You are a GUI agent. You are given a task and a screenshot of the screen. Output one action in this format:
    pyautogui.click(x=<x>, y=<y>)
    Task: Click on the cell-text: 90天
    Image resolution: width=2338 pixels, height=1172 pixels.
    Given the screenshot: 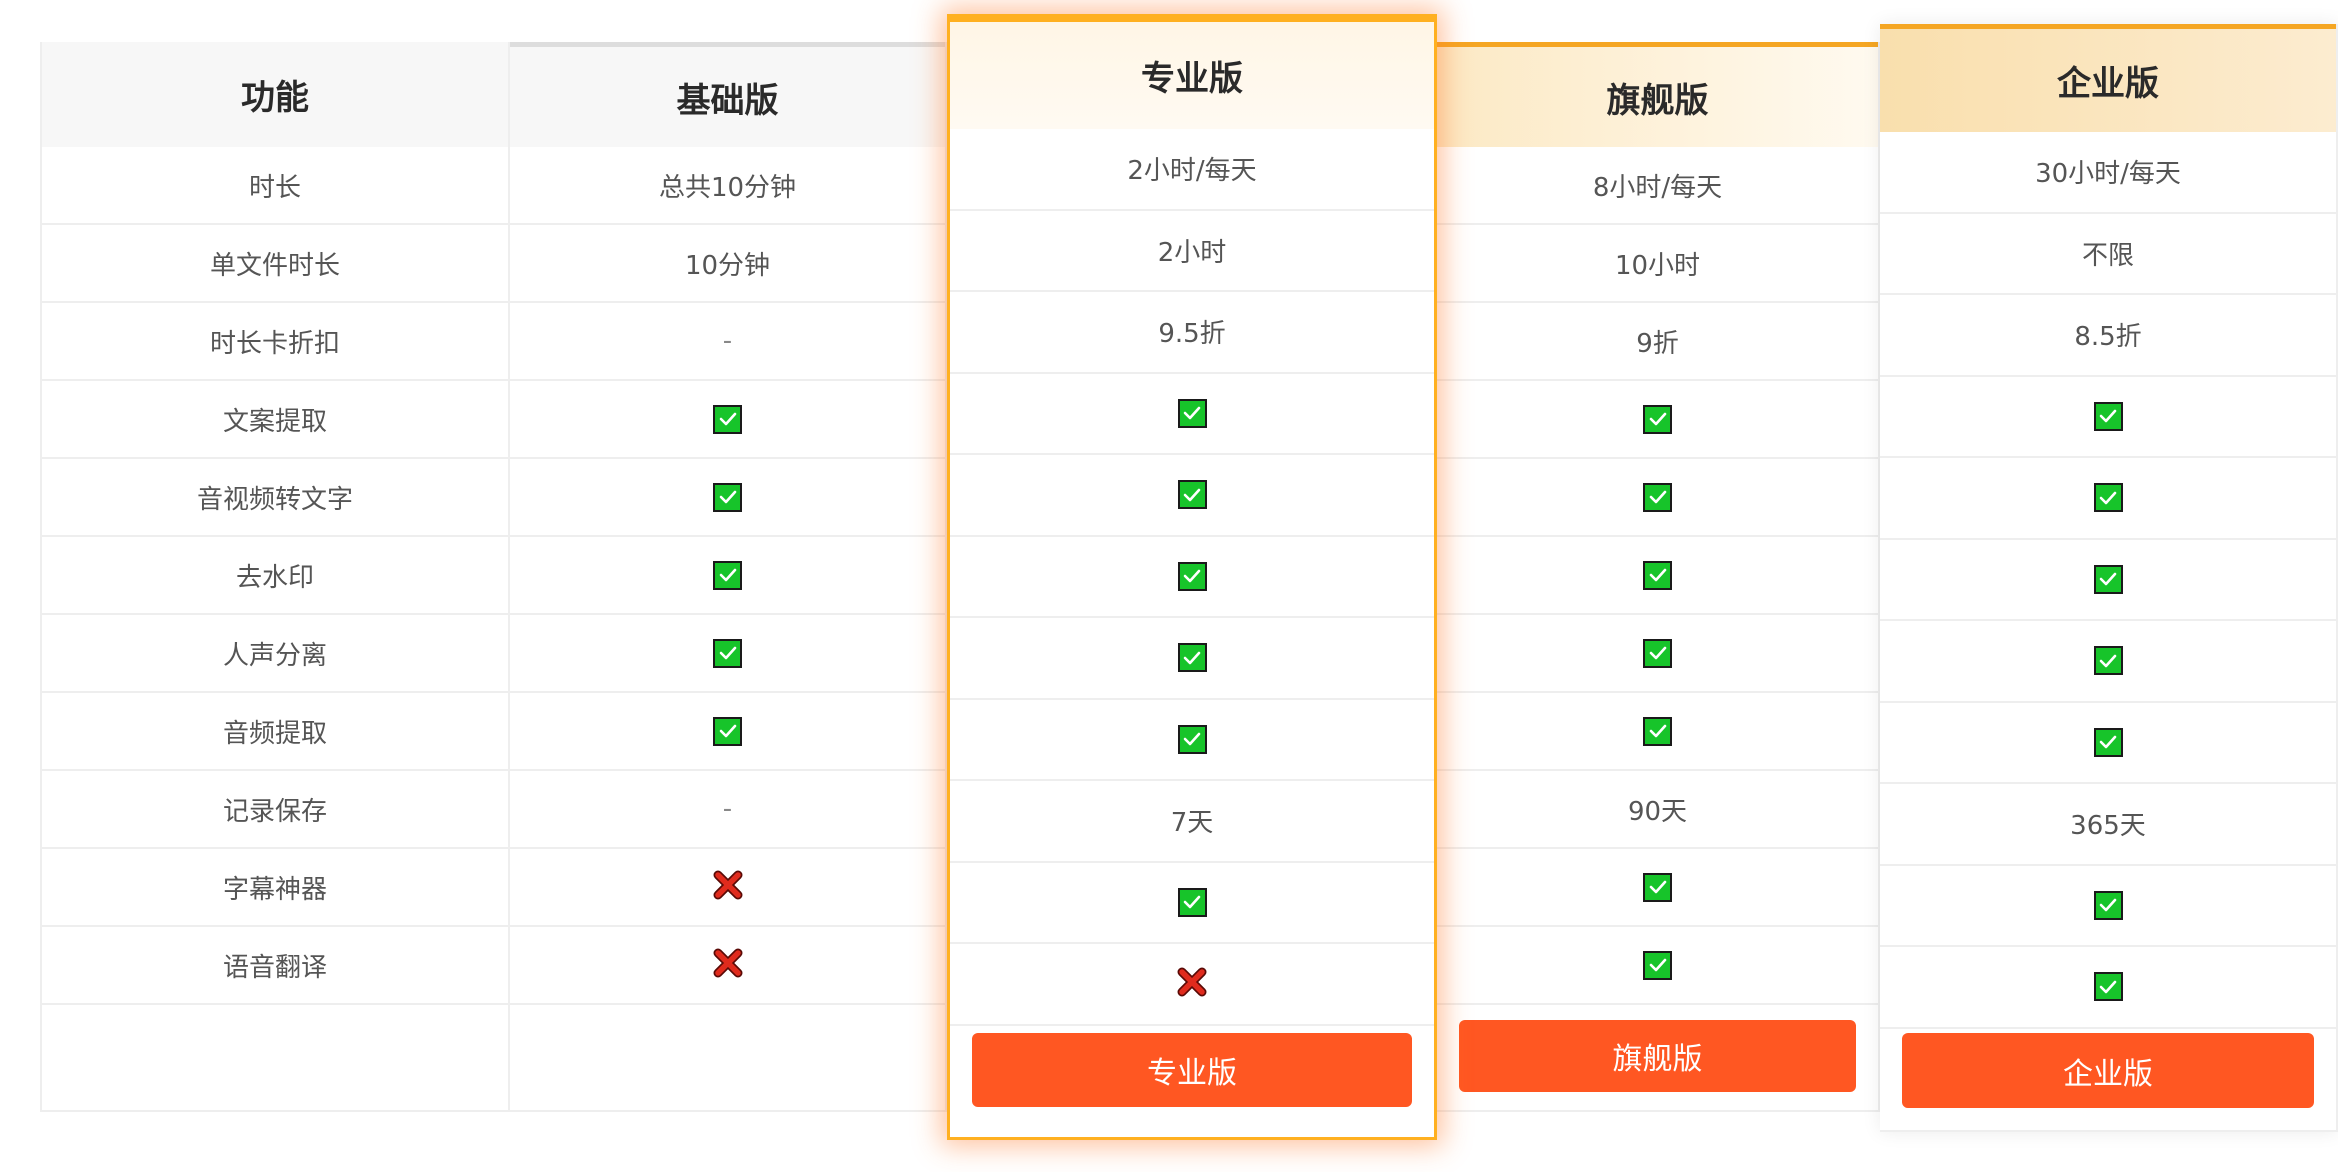 What is the action you would take?
    pyautogui.click(x=1657, y=811)
    